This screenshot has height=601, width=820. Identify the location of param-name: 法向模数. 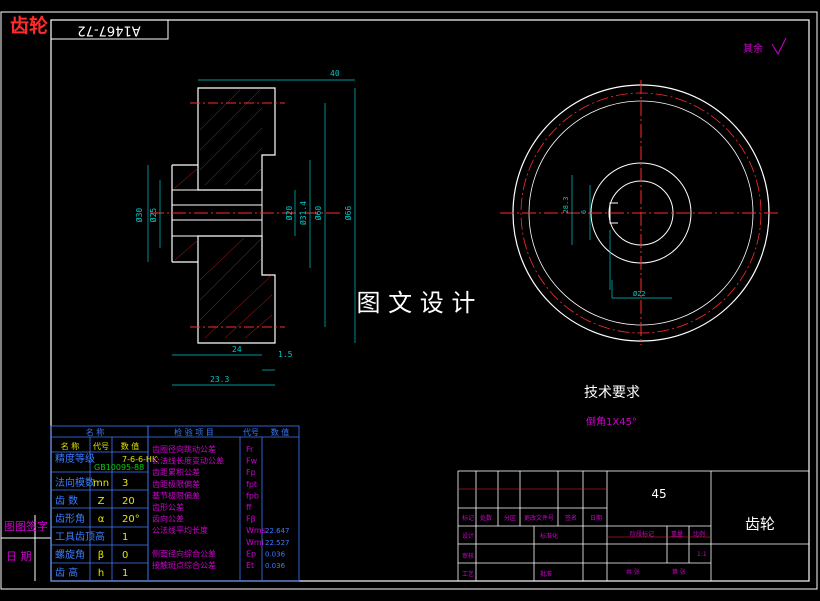
(75, 482).